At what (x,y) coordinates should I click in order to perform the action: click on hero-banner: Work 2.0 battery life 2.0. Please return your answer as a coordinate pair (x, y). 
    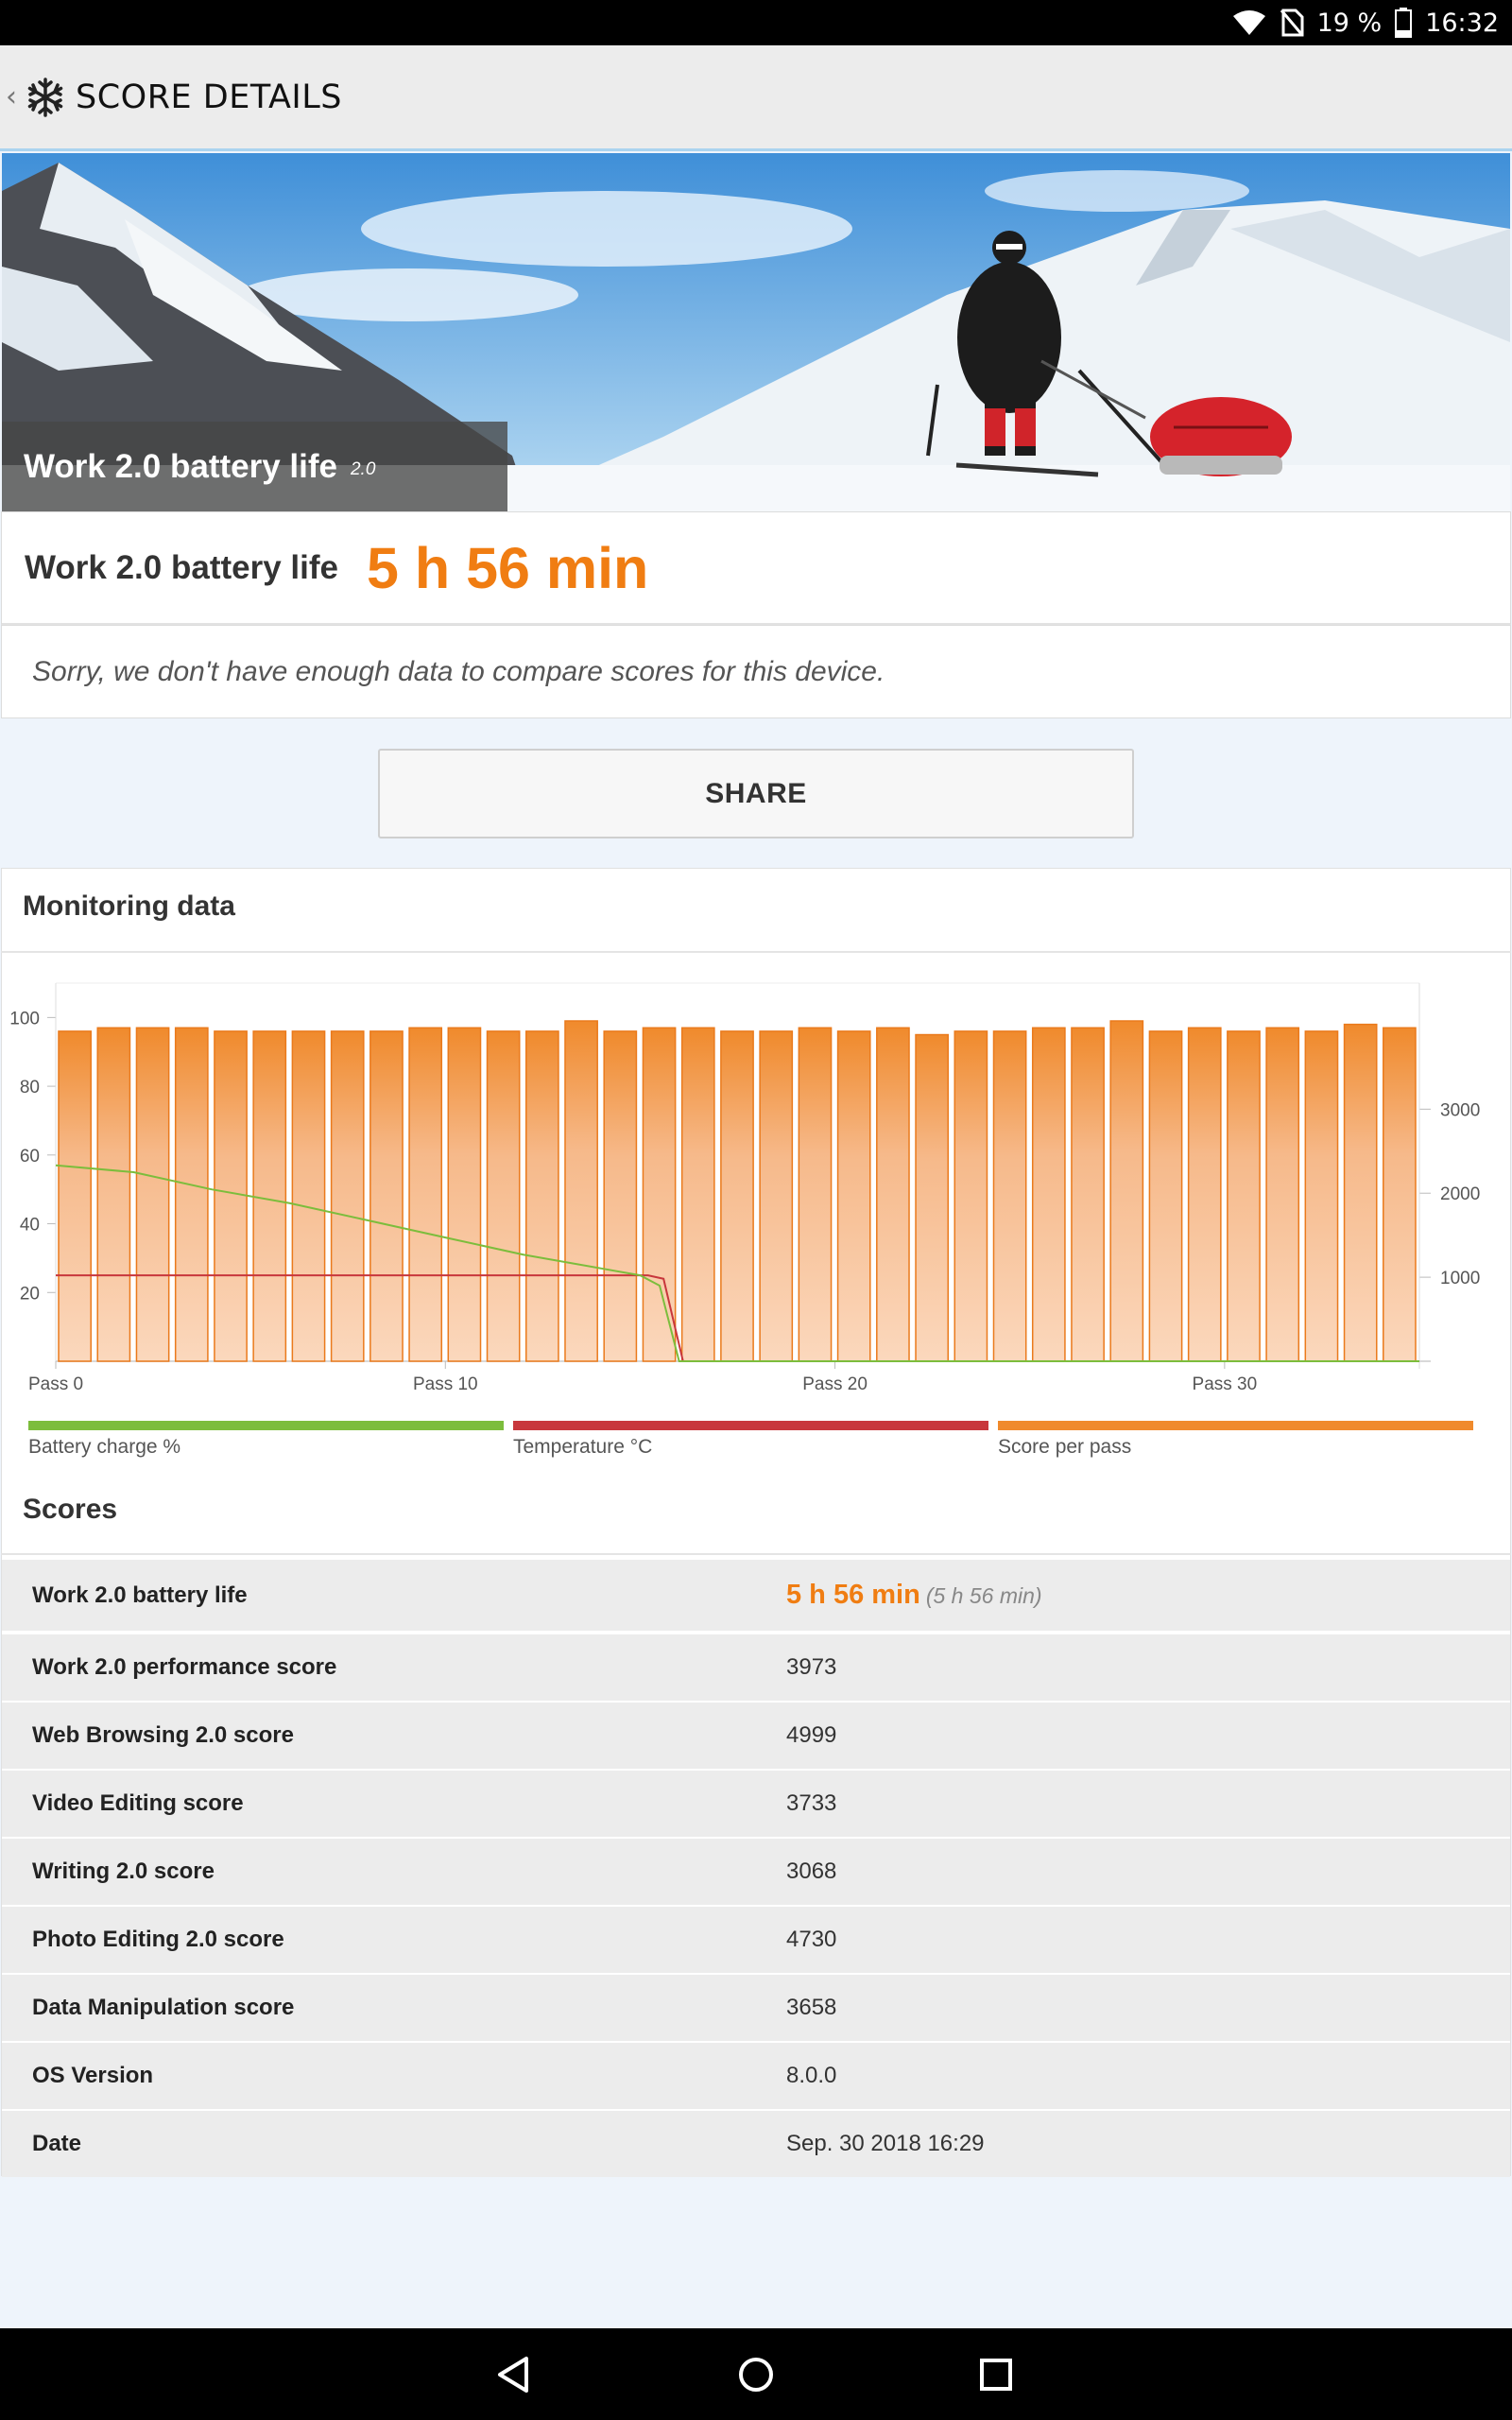
    Looking at the image, I should click on (756, 332).